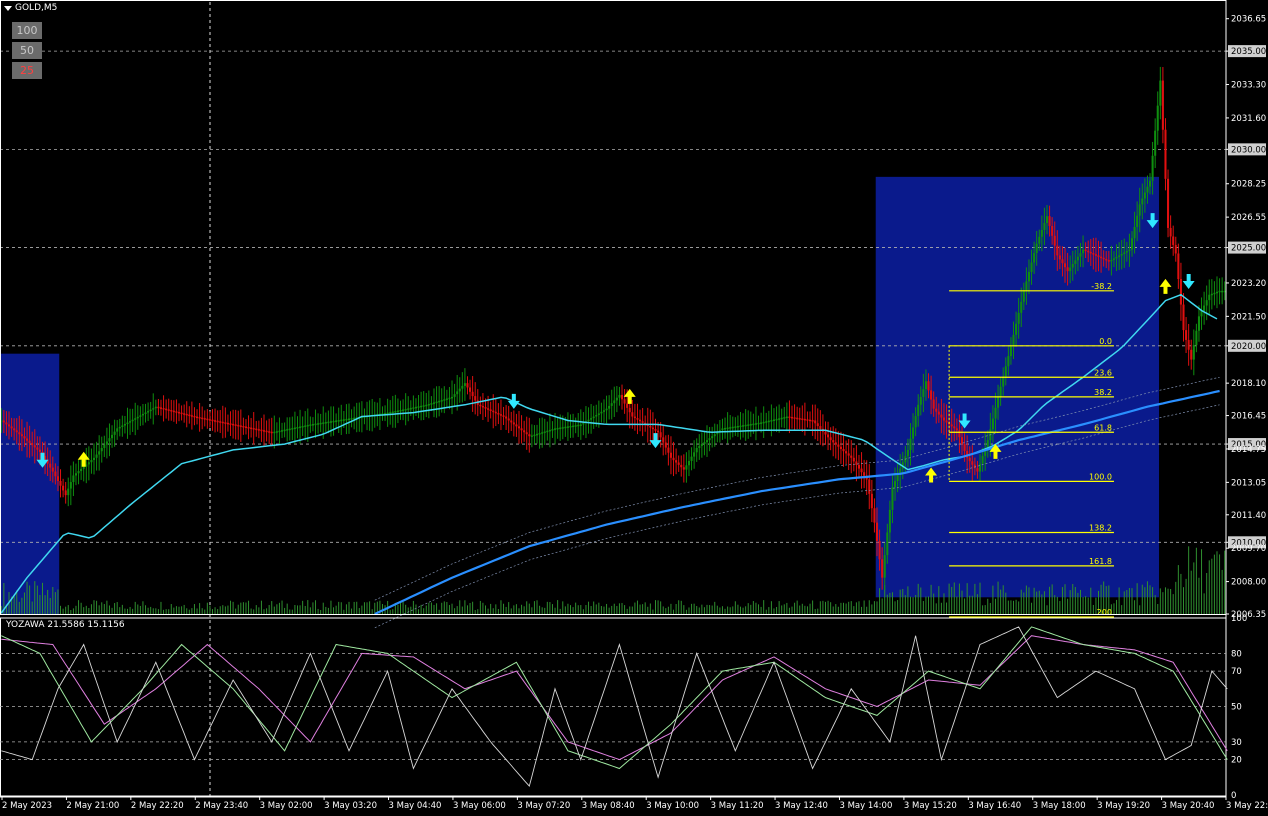 This screenshot has height=816, width=1268. Describe the element at coordinates (1236, 708) in the screenshot. I see `osc-tick-label: 50` at that location.